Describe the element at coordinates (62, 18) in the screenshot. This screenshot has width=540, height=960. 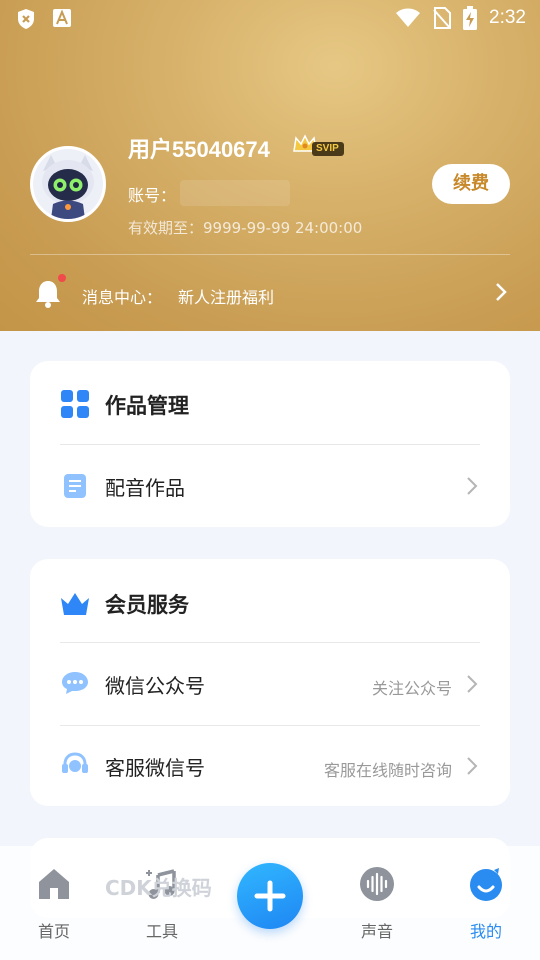
I see `font-a-icon` at that location.